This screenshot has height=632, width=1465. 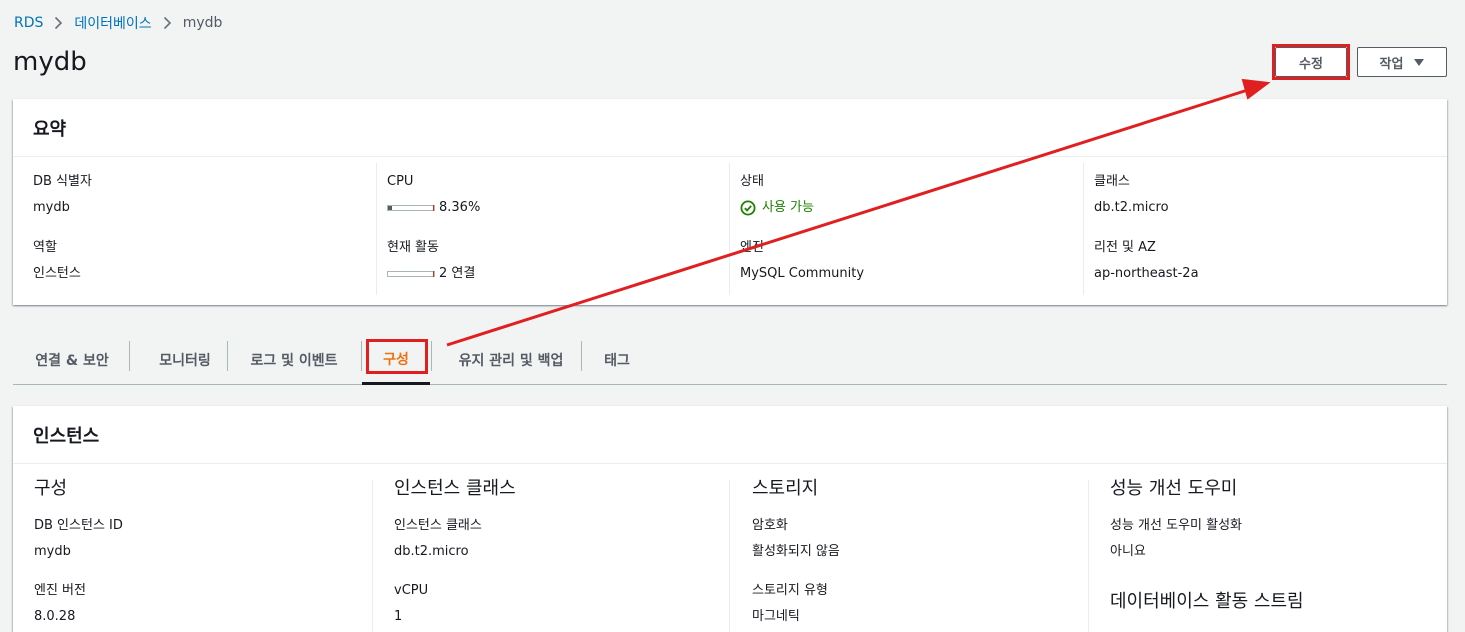 I want to click on storage-title: 스토리지, so click(x=785, y=488).